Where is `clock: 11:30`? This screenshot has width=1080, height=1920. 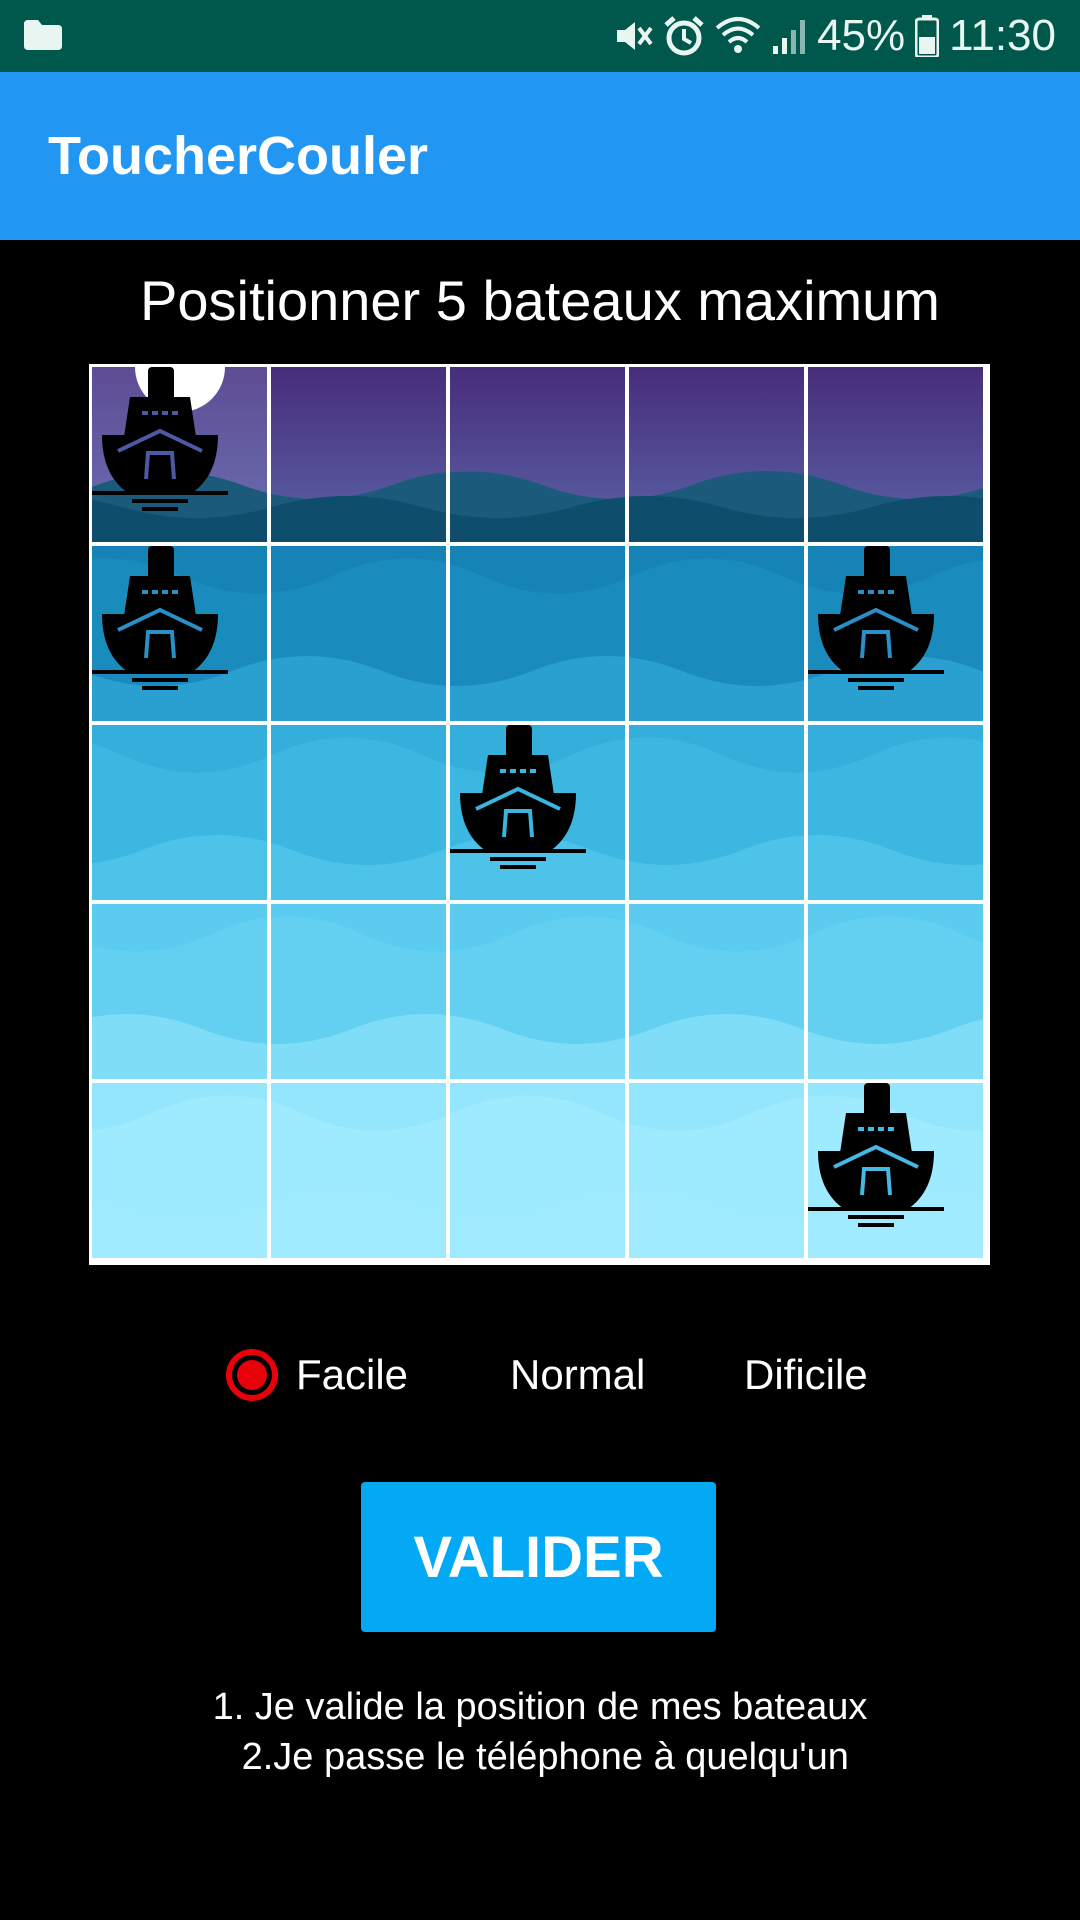 clock: 11:30 is located at coordinates (1002, 35).